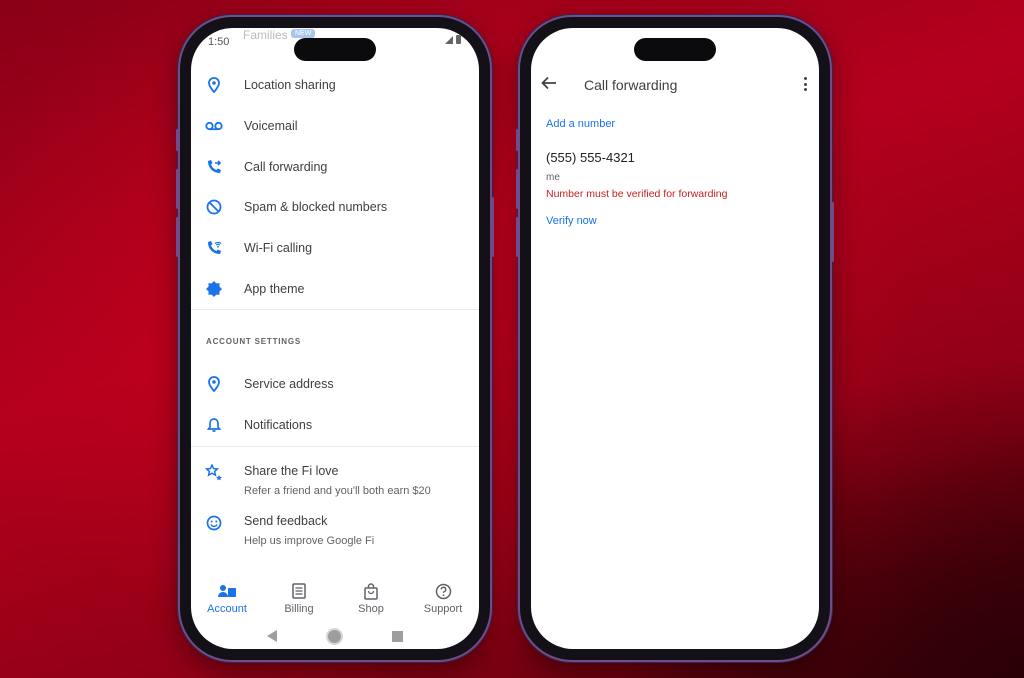 Image resolution: width=1024 pixels, height=678 pixels. I want to click on number-owner-label: me, so click(553, 177).